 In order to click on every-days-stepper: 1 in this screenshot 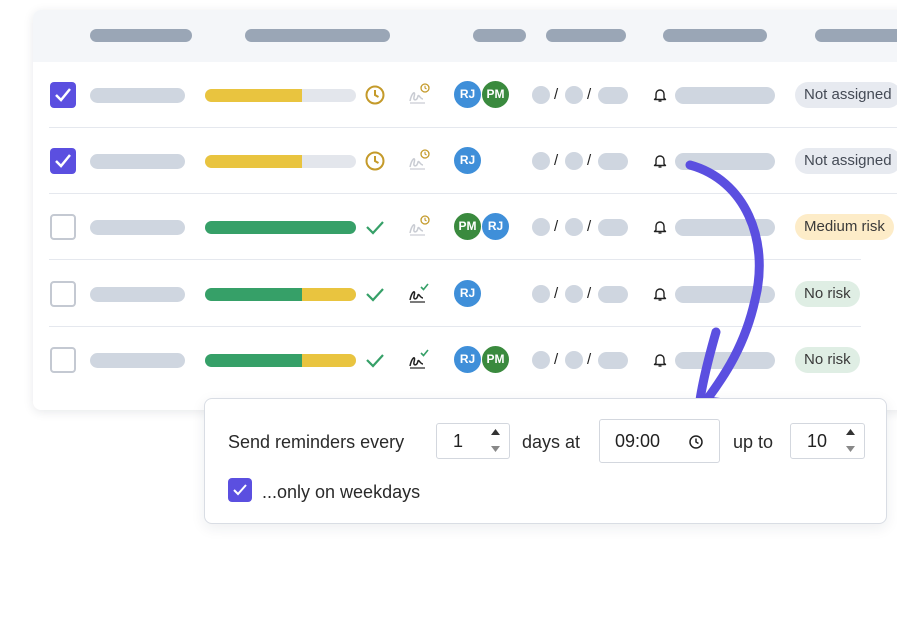, I will do `click(473, 441)`.